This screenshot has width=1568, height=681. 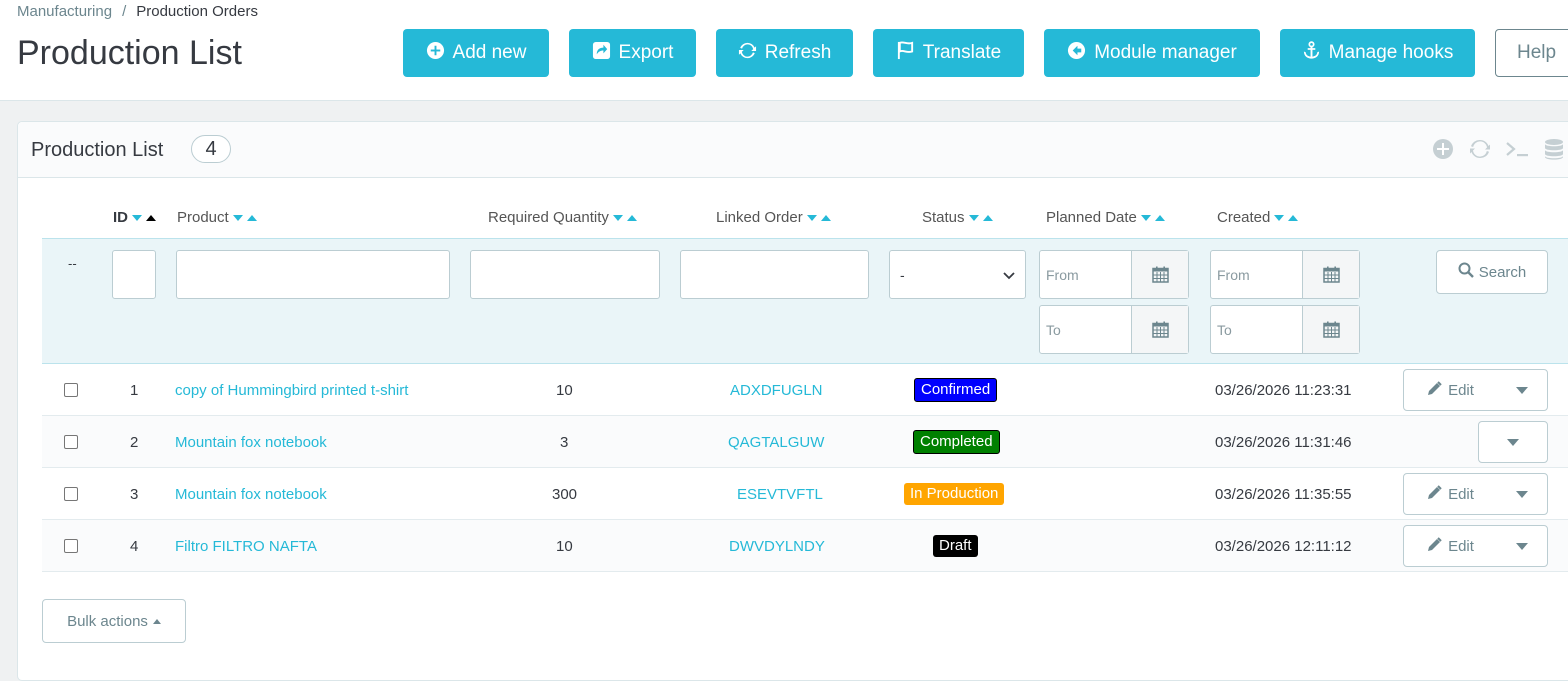 I want to click on refresh-button: Refresh, so click(x=784, y=53).